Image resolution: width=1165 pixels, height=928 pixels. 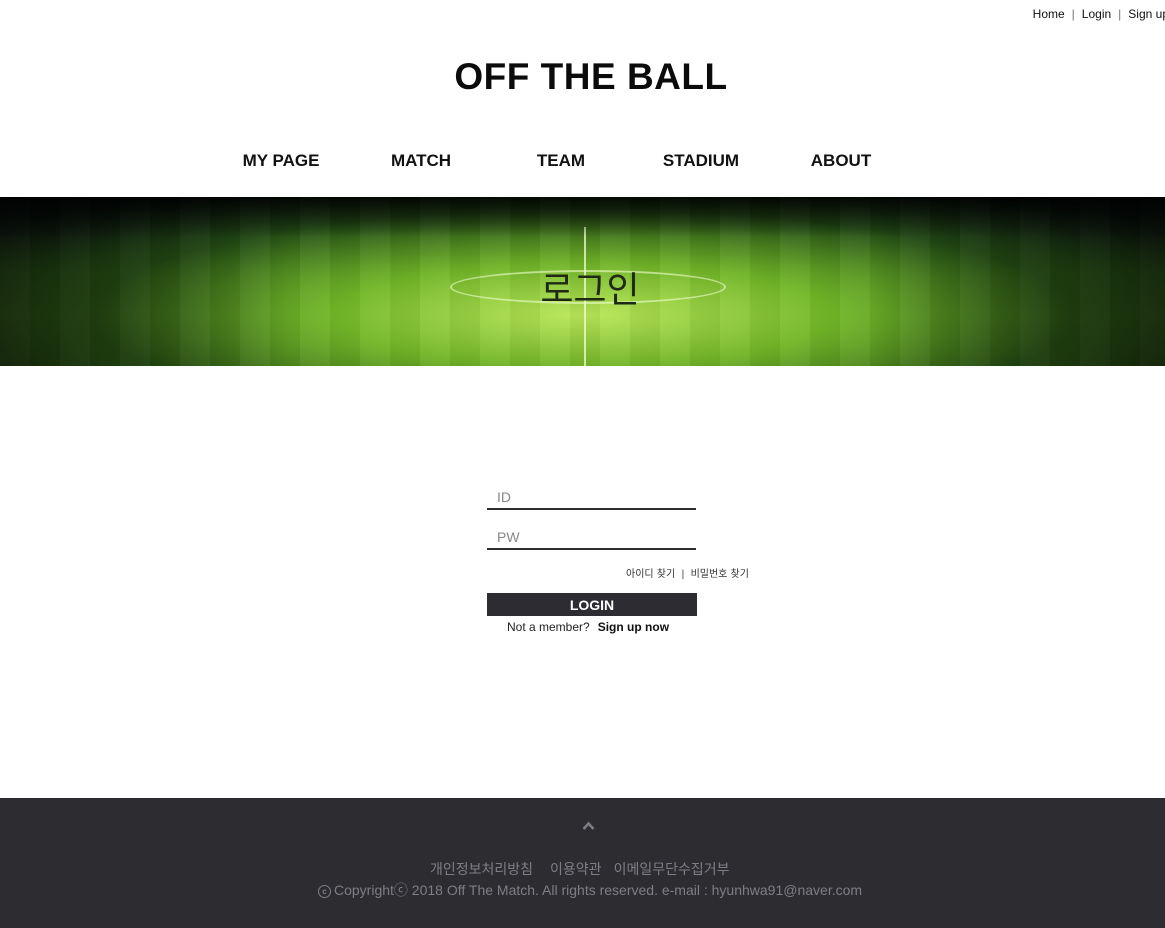 I want to click on login-button: LOGIN, so click(x=592, y=604).